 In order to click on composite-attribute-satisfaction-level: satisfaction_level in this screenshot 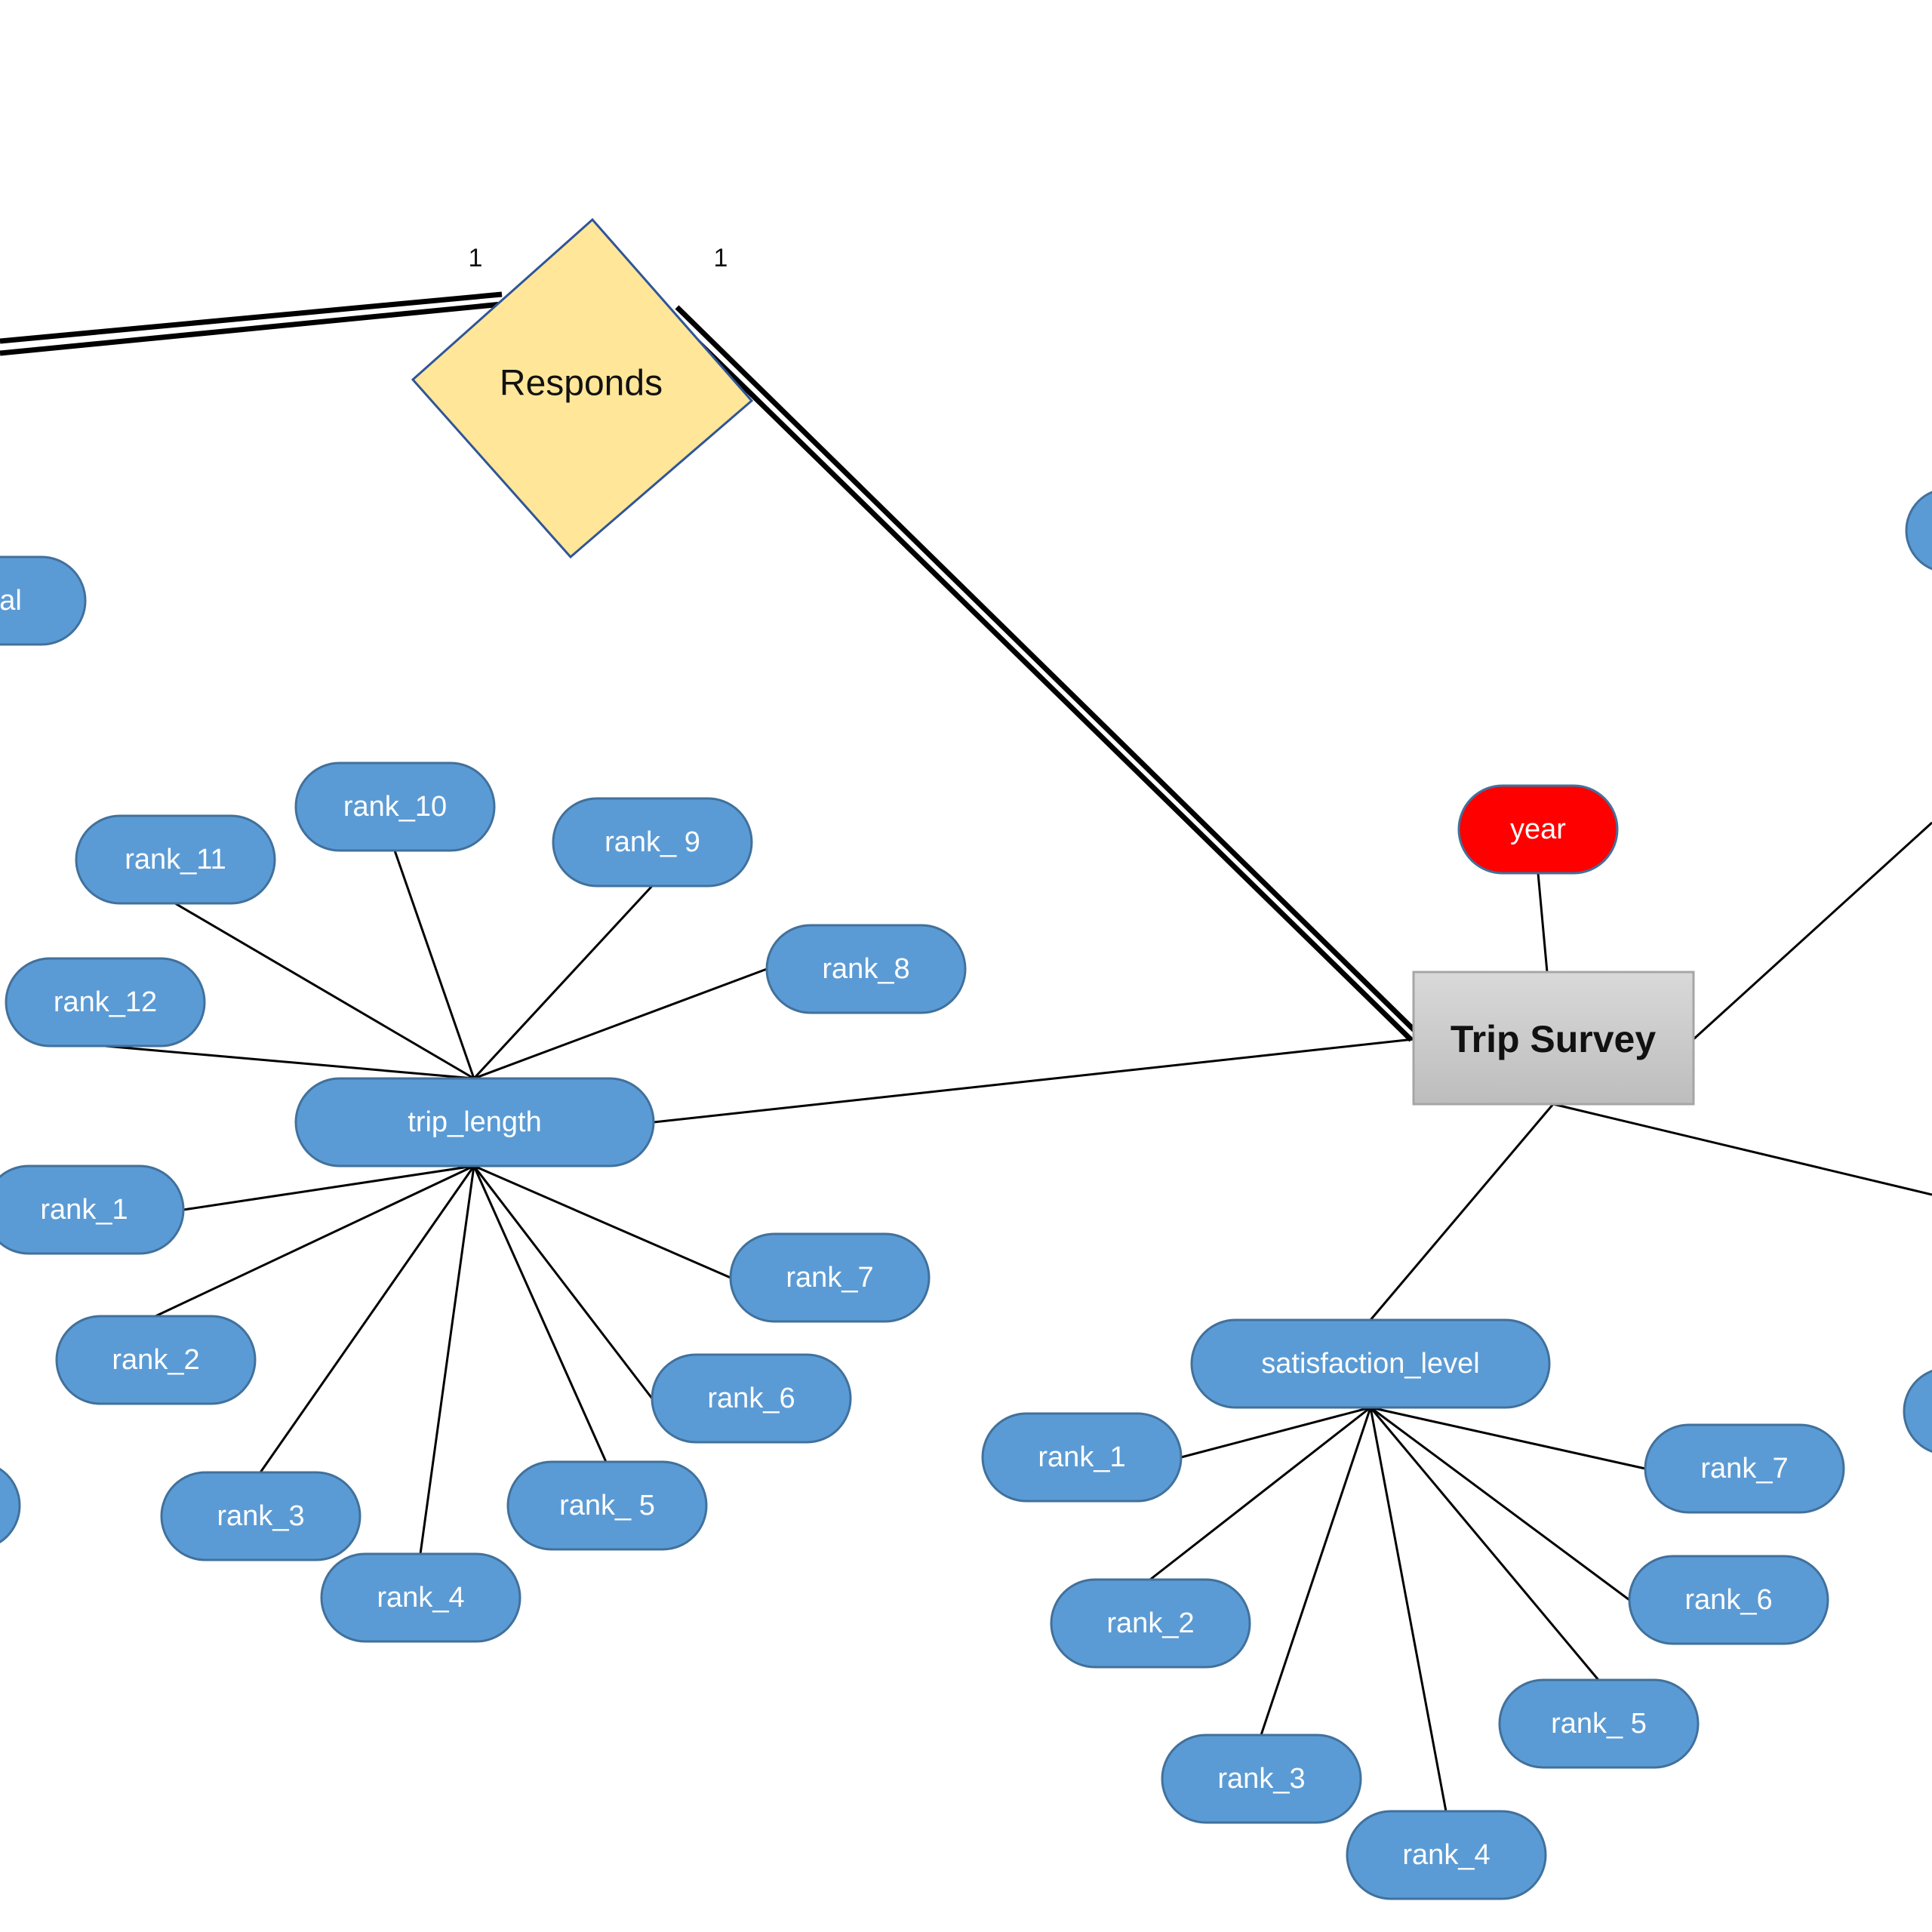, I will do `click(1370, 1363)`.